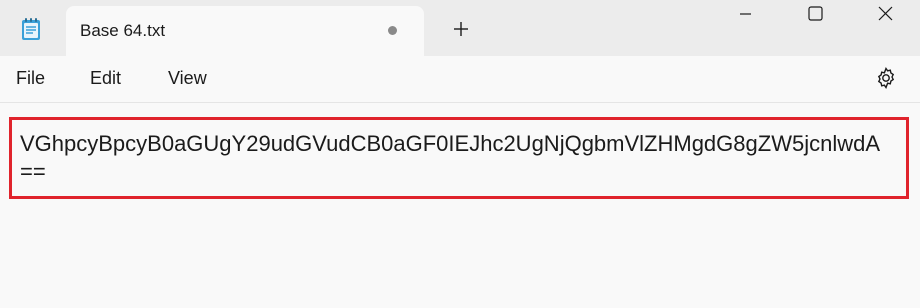 This screenshot has width=920, height=308. What do you see at coordinates (123, 30) in the screenshot?
I see `tab-title: Base 64.txt` at bounding box center [123, 30].